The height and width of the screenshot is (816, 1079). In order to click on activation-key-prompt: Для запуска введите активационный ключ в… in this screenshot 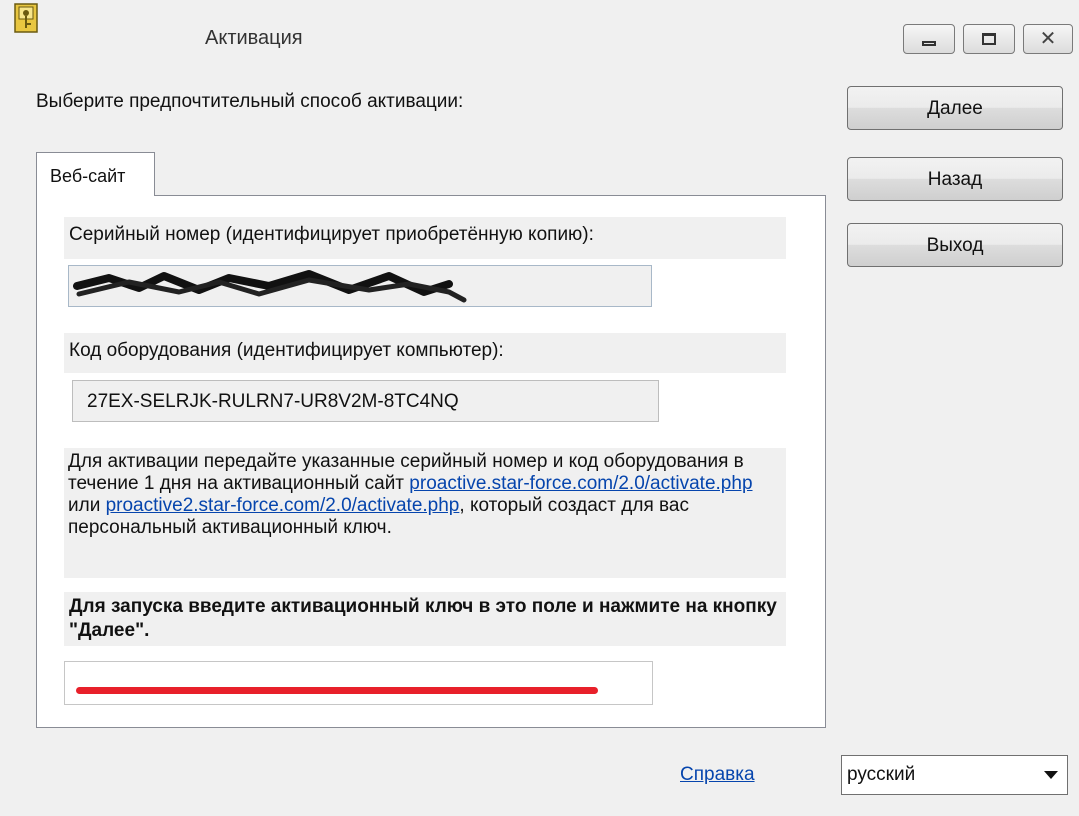, I will do `click(425, 619)`.